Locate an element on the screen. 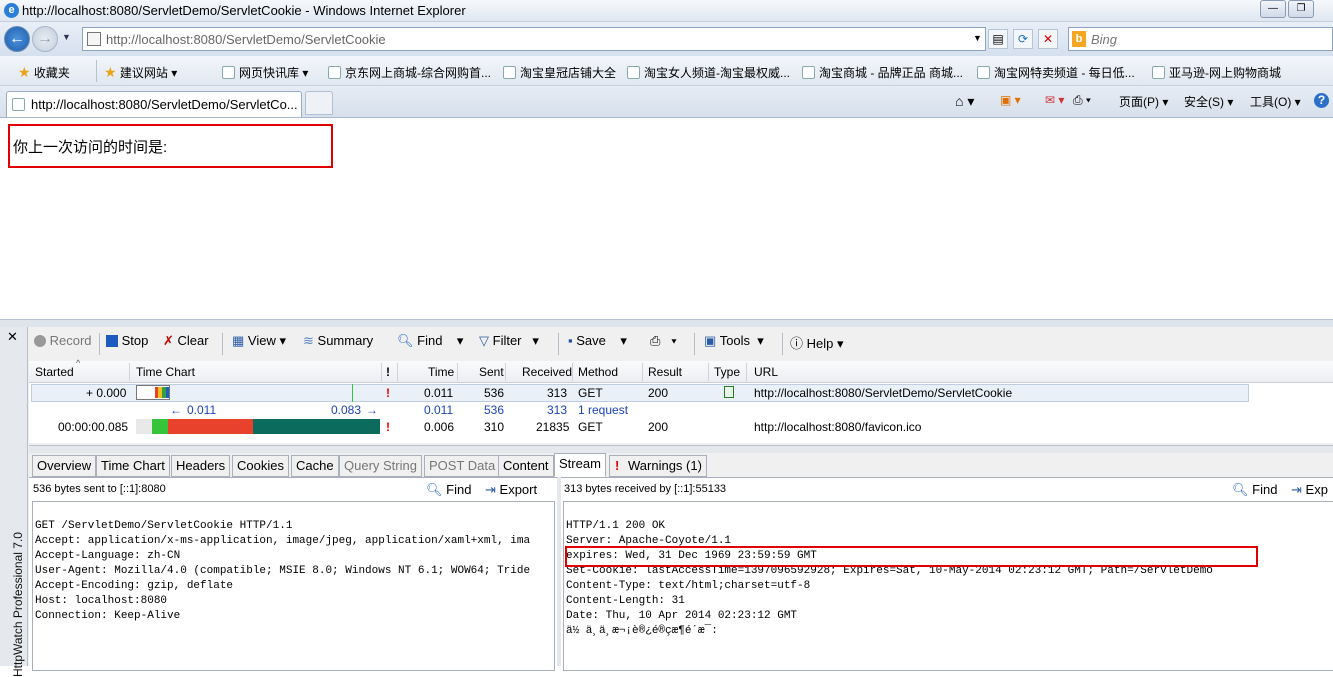 This screenshot has height=677, width=1333. clear-button: ✗ Clear is located at coordinates (186, 341).